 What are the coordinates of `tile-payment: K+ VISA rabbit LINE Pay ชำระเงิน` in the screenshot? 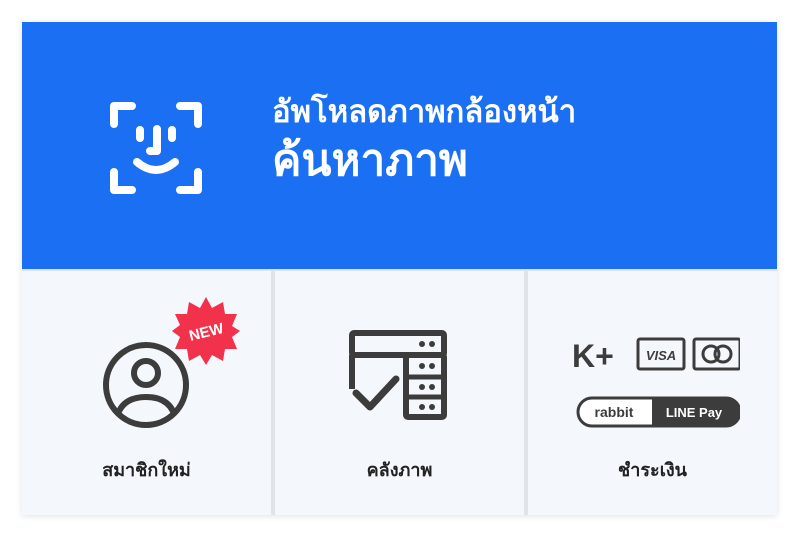 It's located at (652, 393).